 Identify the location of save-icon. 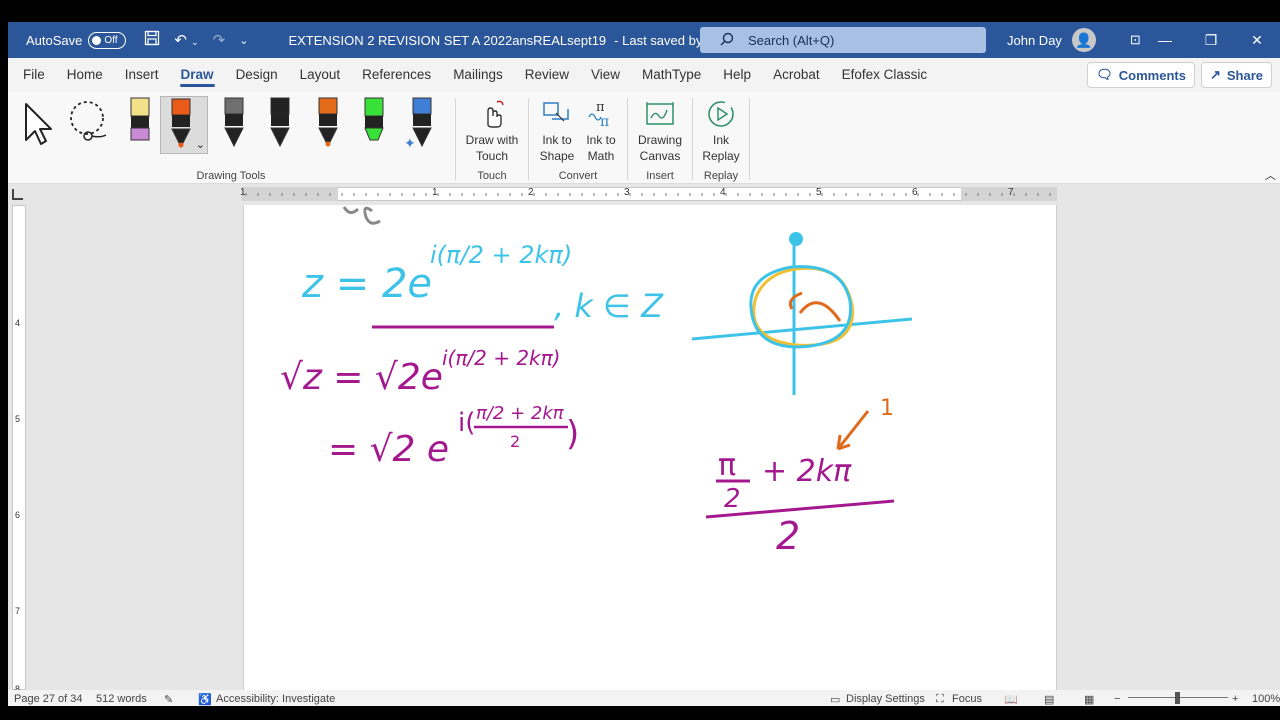
(152, 40).